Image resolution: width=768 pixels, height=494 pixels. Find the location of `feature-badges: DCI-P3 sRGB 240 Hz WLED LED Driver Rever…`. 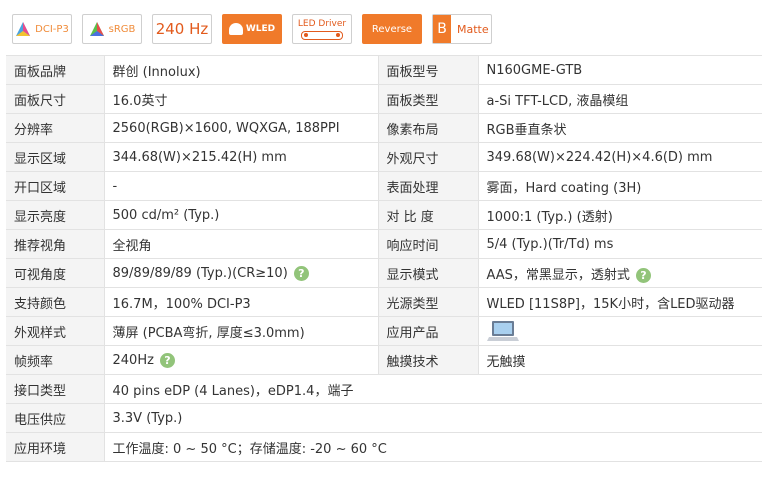

feature-badges: DCI-P3 sRGB 240 Hz WLED LED Driver Rever… is located at coordinates (257, 29).